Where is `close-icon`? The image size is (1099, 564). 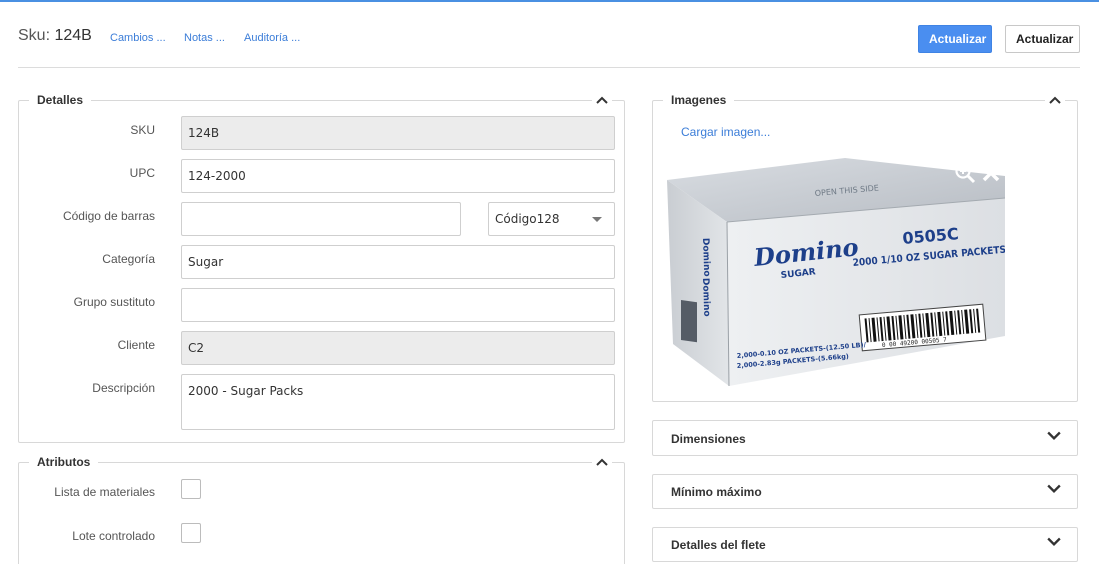 close-icon is located at coordinates (991, 173).